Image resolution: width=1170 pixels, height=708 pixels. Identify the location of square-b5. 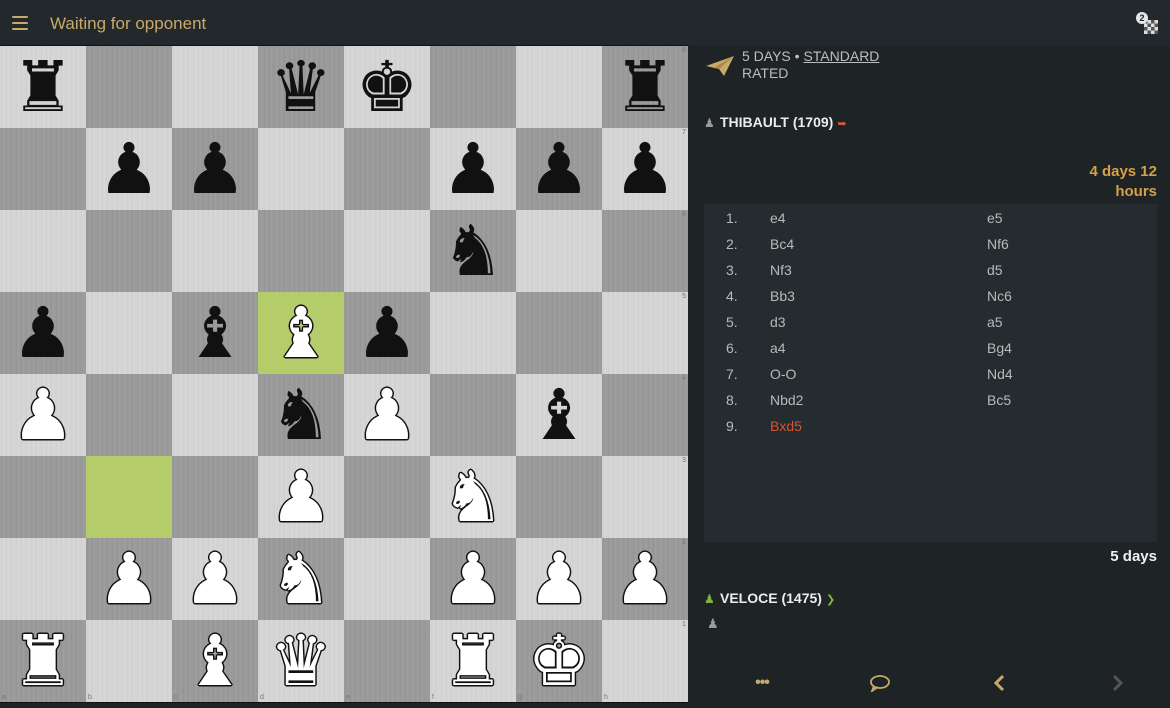
(129, 333).